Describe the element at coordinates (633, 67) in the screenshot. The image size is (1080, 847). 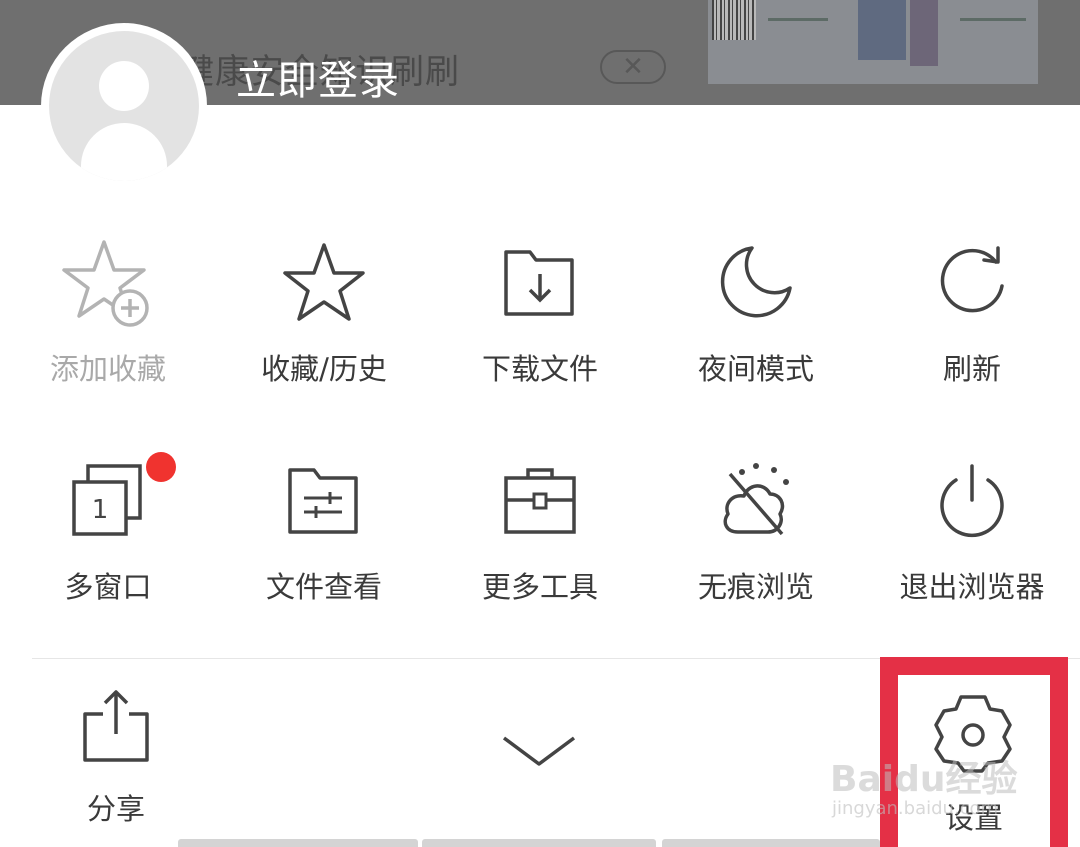
I see `background-close-button: ✕` at that location.